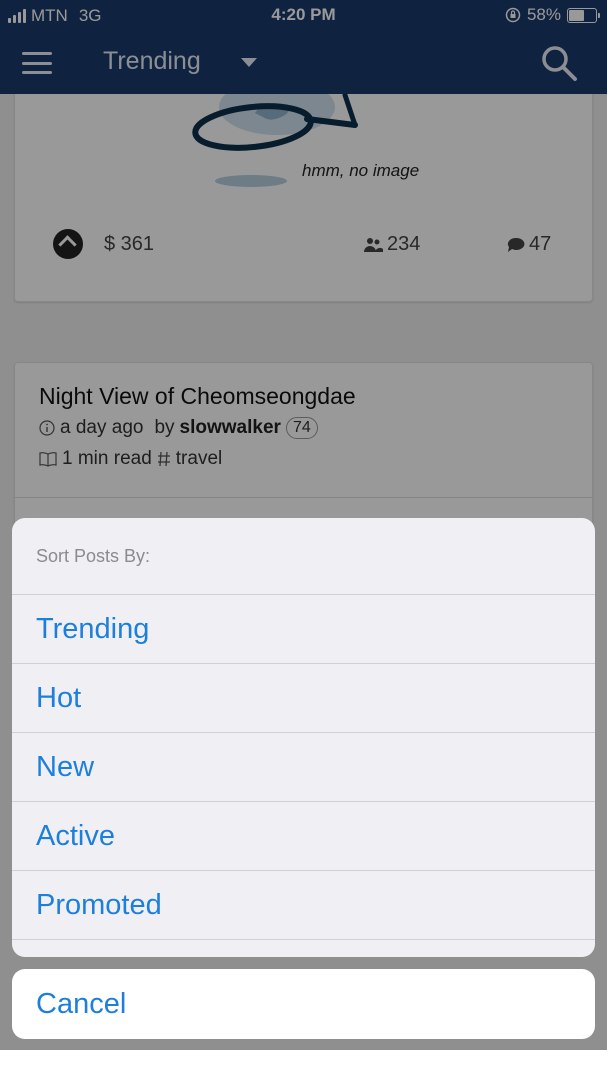  I want to click on sort-option-new: New, so click(303, 767).